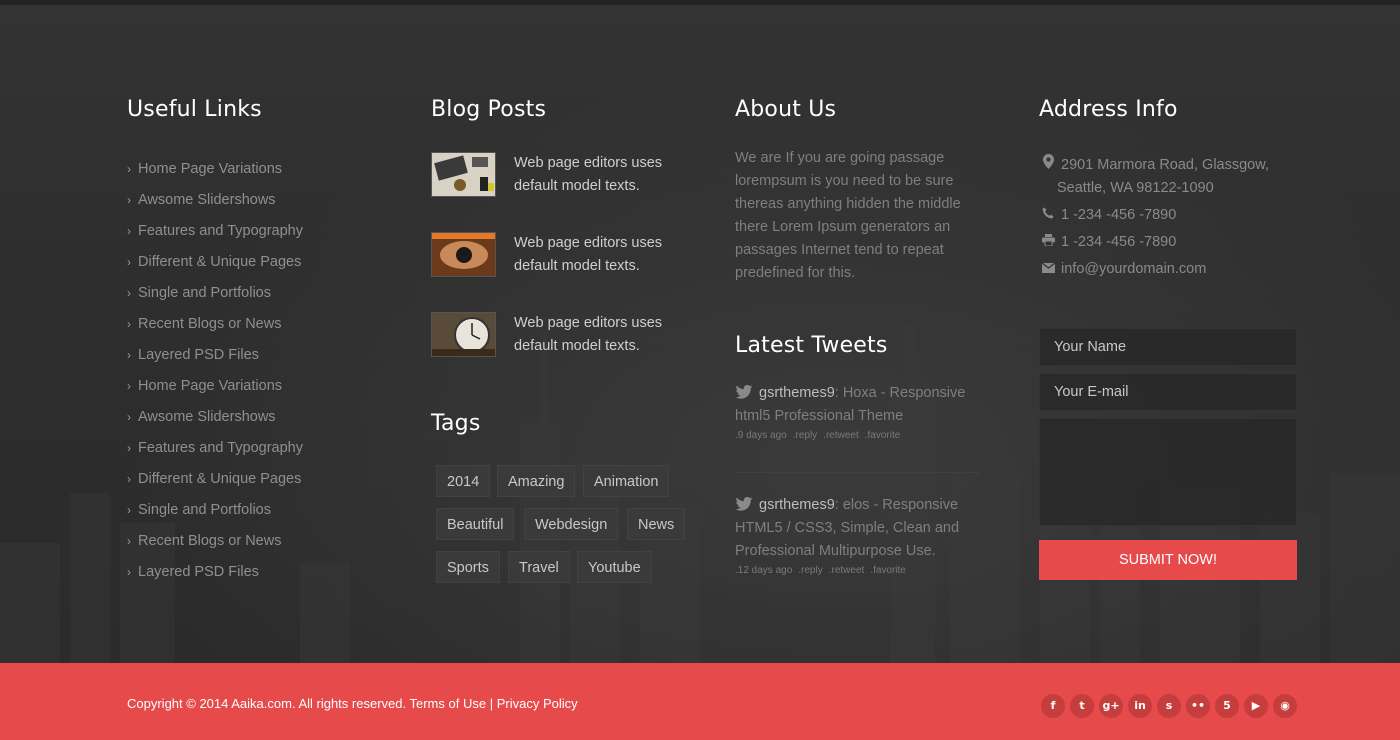 Image resolution: width=1400 pixels, height=740 pixels. What do you see at coordinates (785, 109) in the screenshot?
I see `about-us-section: About Us` at bounding box center [785, 109].